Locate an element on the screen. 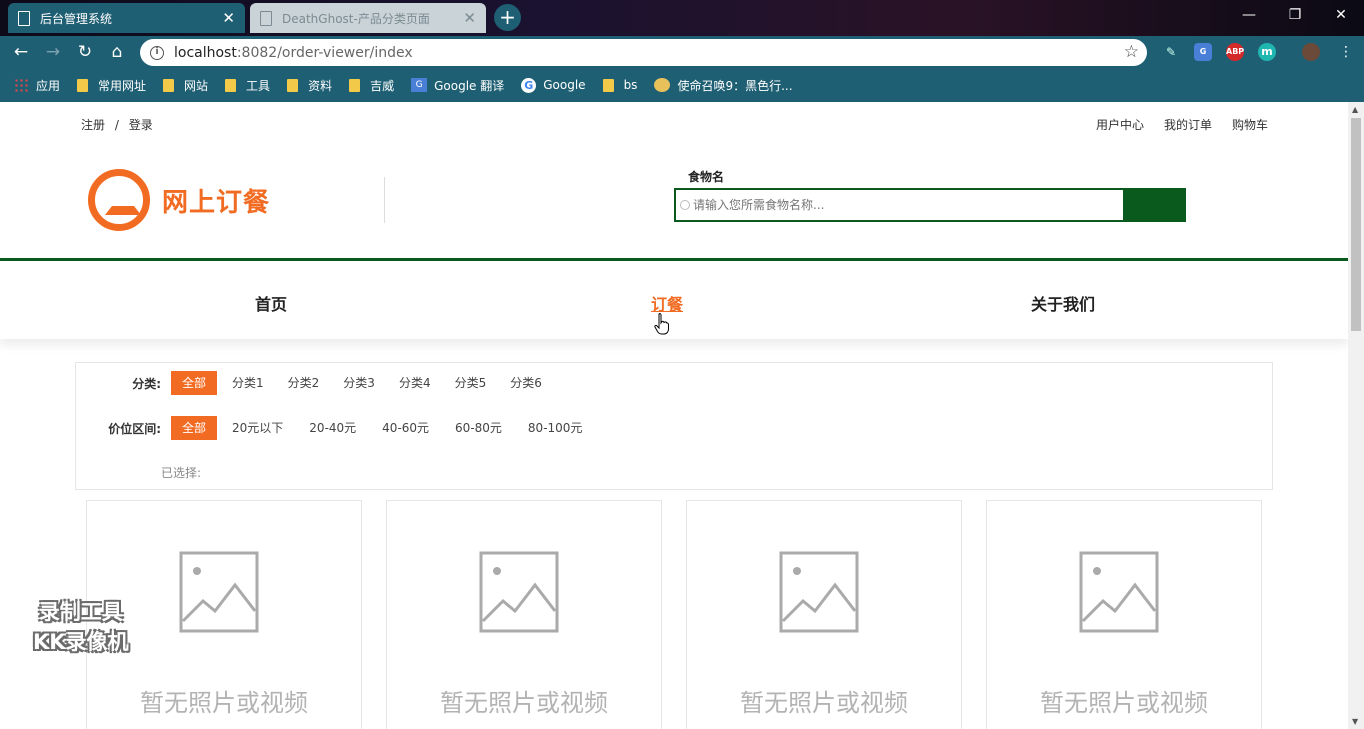 Image resolution: width=1364 pixels, height=729 pixels. auth-links: 注册 / 登录 is located at coordinates (117, 124).